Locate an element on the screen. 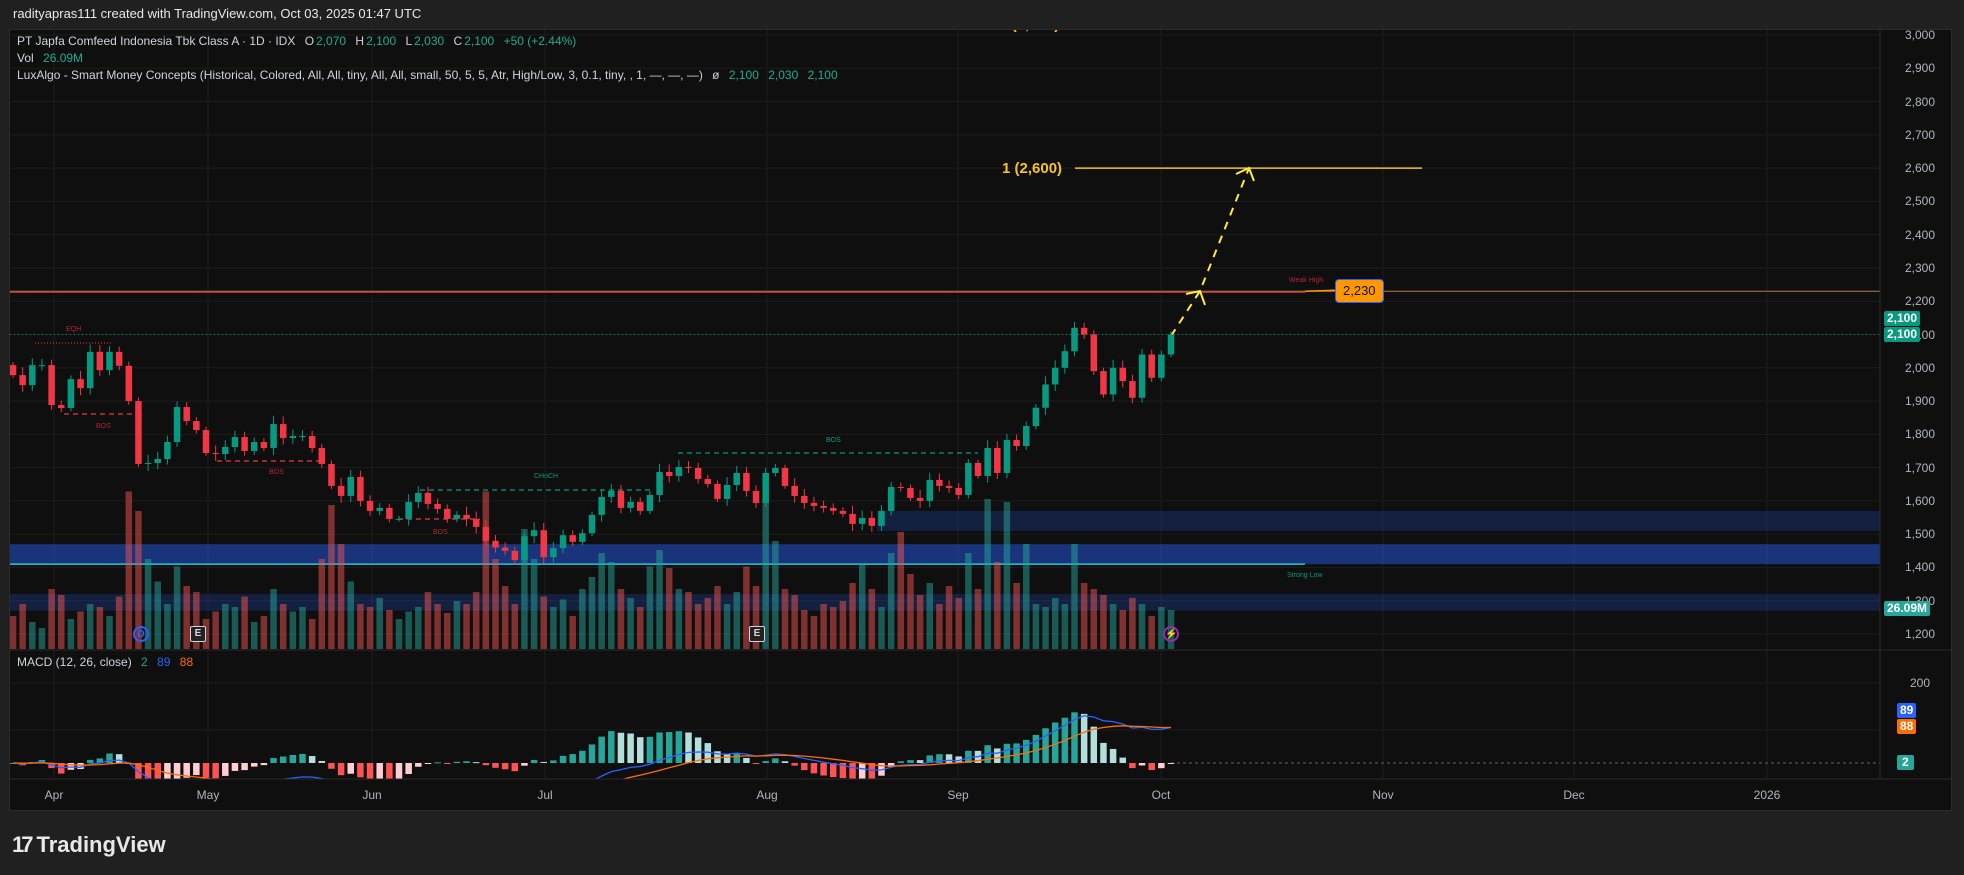 Image resolution: width=1964 pixels, height=875 pixels. price-axis-label: 3,000 is located at coordinates (1919, 35).